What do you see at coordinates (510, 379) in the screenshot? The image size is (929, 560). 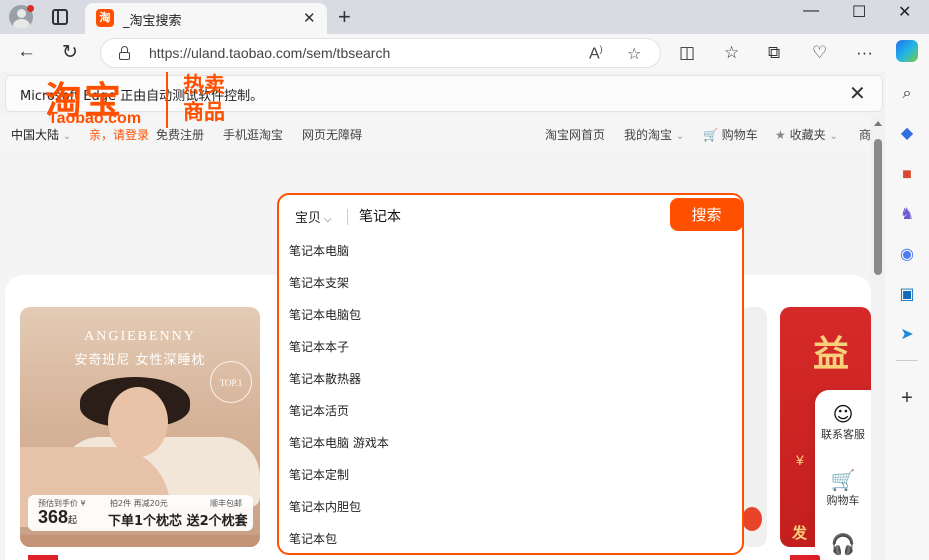 I see `suggestion-item: 笔记本散热器` at bounding box center [510, 379].